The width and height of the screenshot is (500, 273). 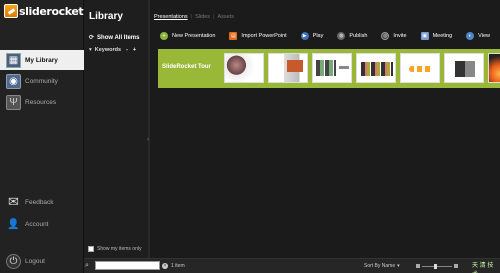 What do you see at coordinates (13, 261) in the screenshot?
I see `power-icon: ⏻` at bounding box center [13, 261].